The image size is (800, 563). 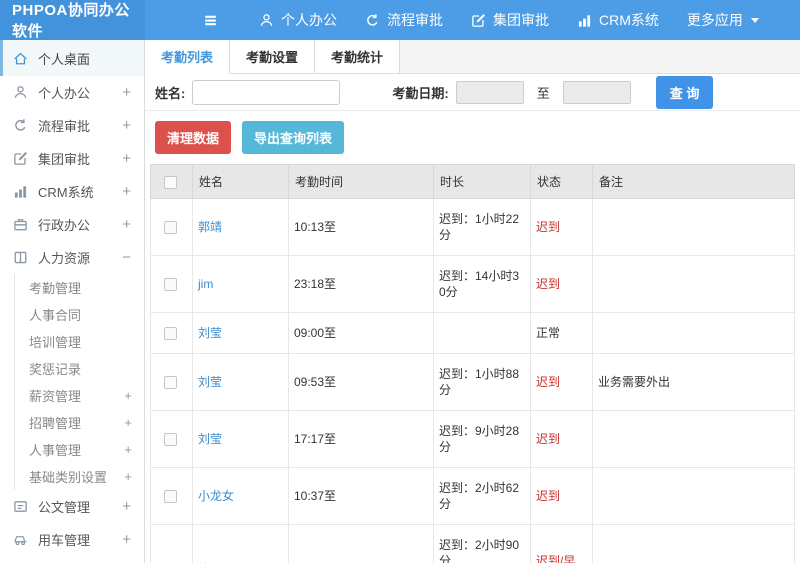 What do you see at coordinates (273, 57) in the screenshot?
I see `tab-attendance-settings: 考勤设置` at bounding box center [273, 57].